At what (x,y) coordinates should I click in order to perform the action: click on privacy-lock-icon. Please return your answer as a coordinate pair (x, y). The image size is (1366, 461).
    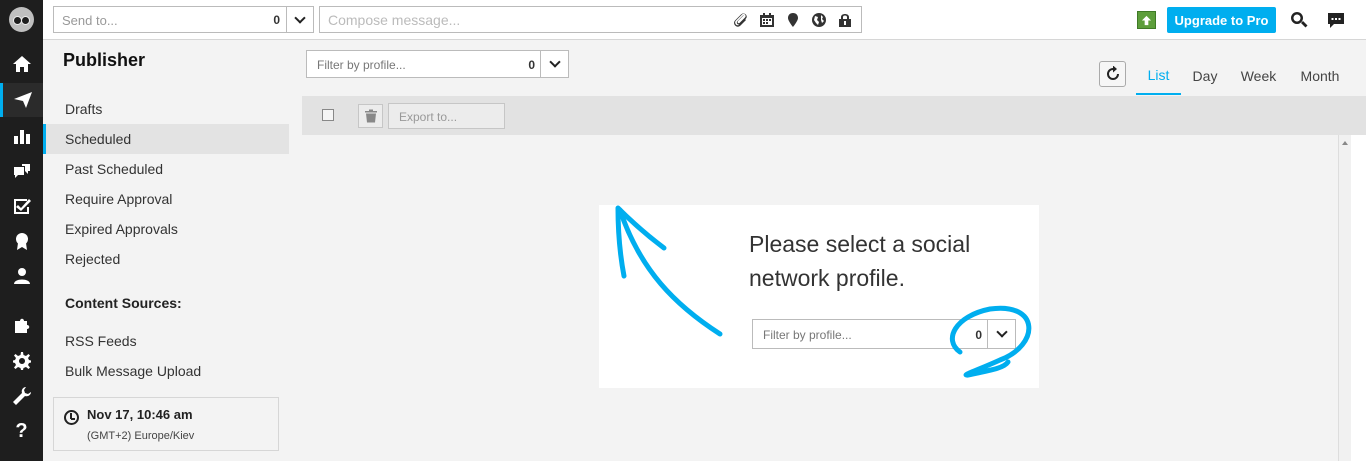
    Looking at the image, I should click on (844, 19).